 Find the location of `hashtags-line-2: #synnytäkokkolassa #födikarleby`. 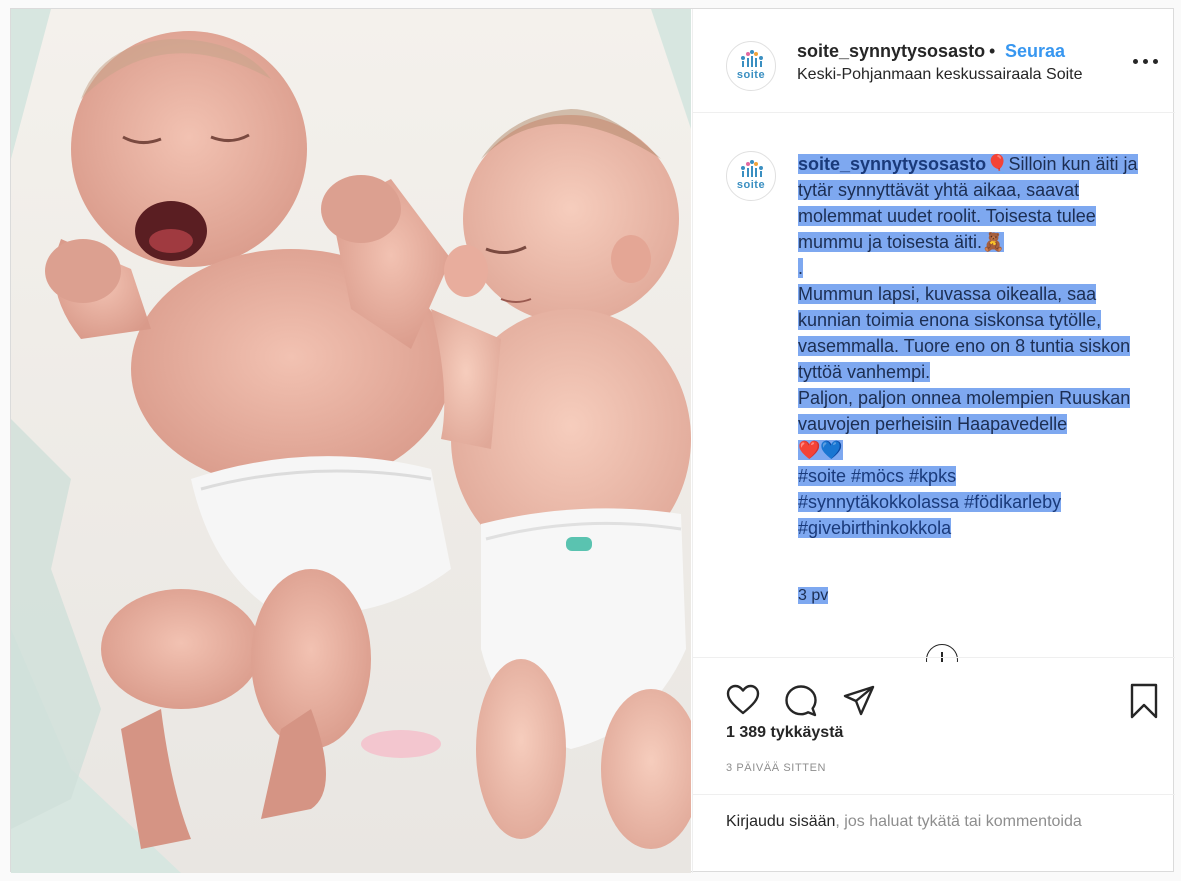

hashtags-line-2: #synnytäkokkolassa #födikarleby is located at coordinates (930, 502).